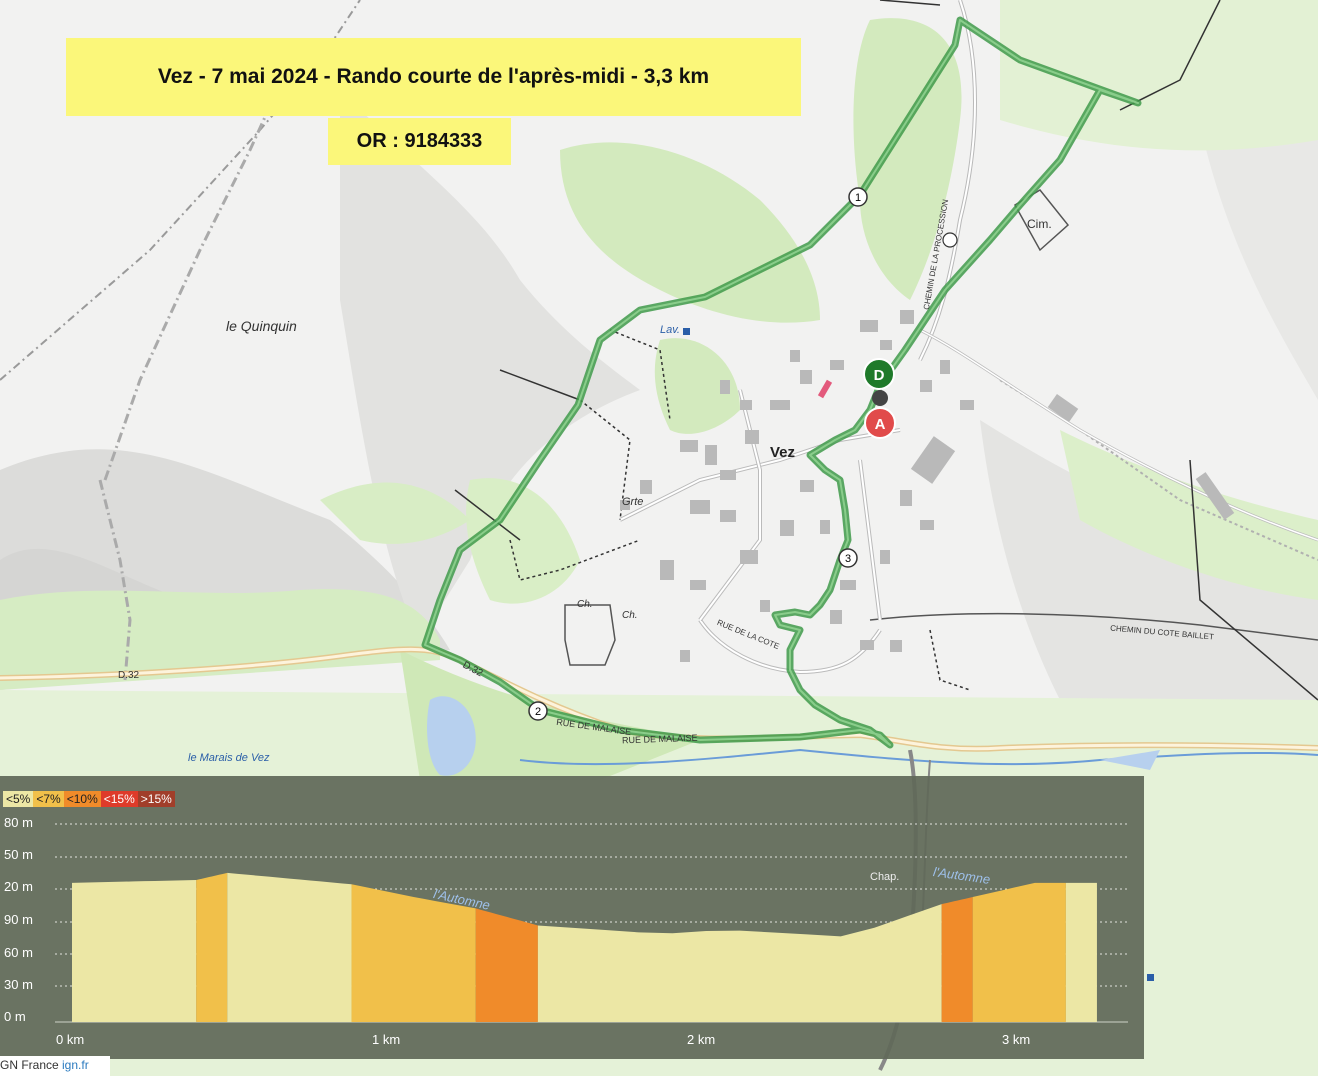  I want to click on waypoint-2-label: 2, so click(538, 712).